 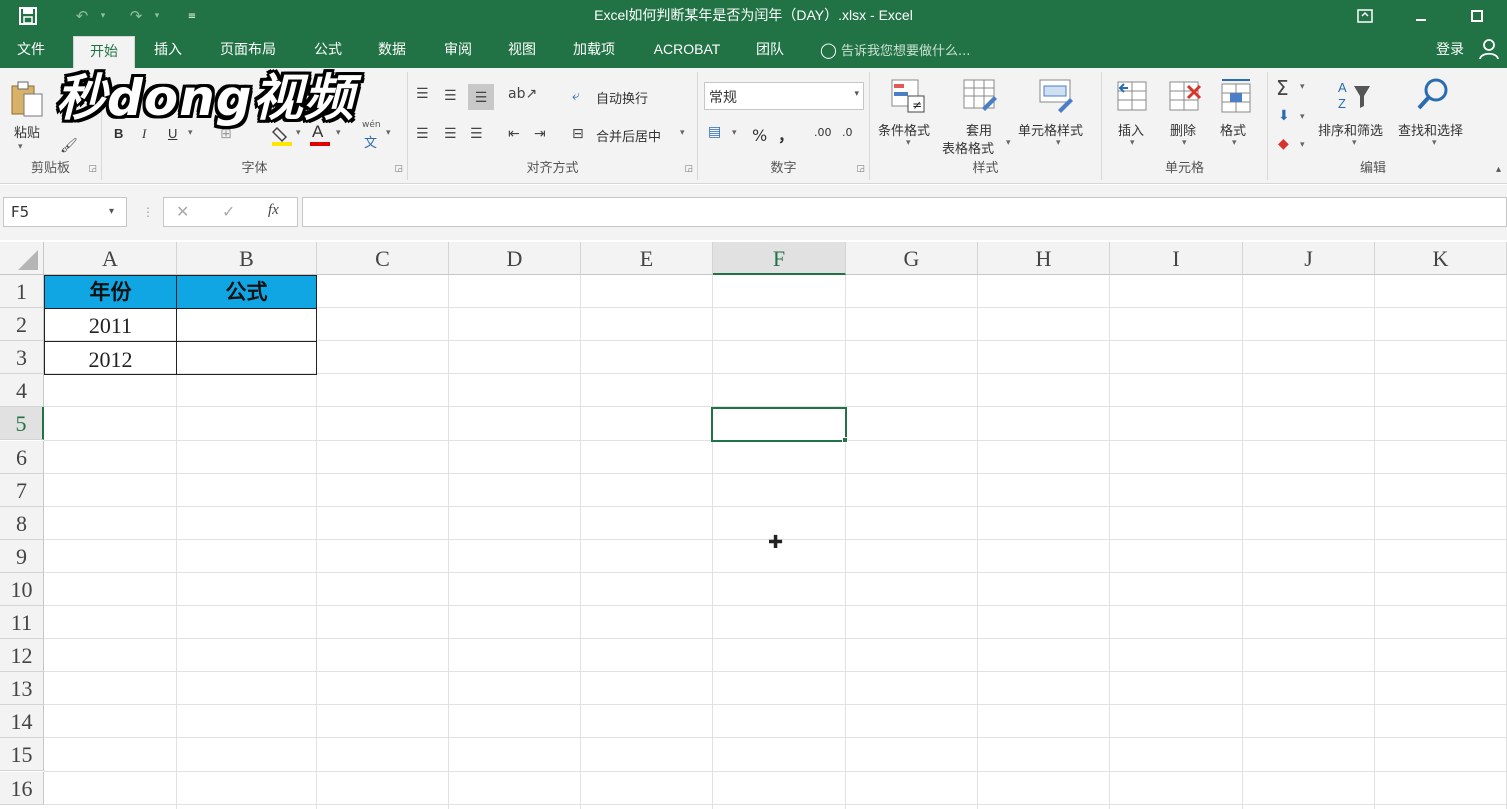 I want to click on row-header-15: 15, so click(x=22, y=755).